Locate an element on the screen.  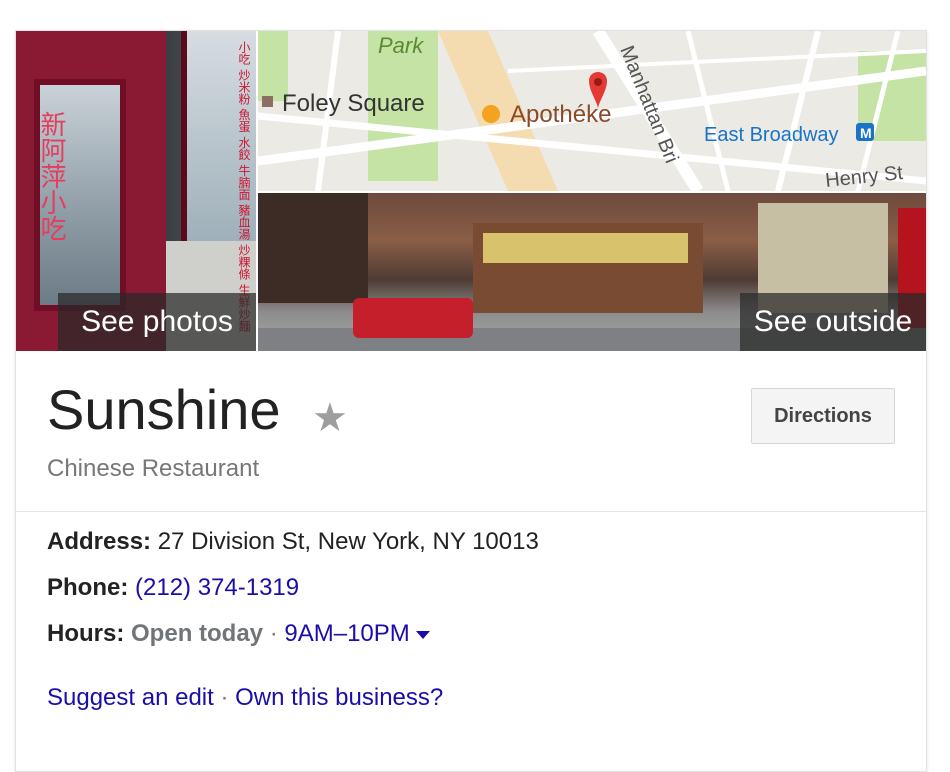
map-pin-dot is located at coordinates (598, 82).